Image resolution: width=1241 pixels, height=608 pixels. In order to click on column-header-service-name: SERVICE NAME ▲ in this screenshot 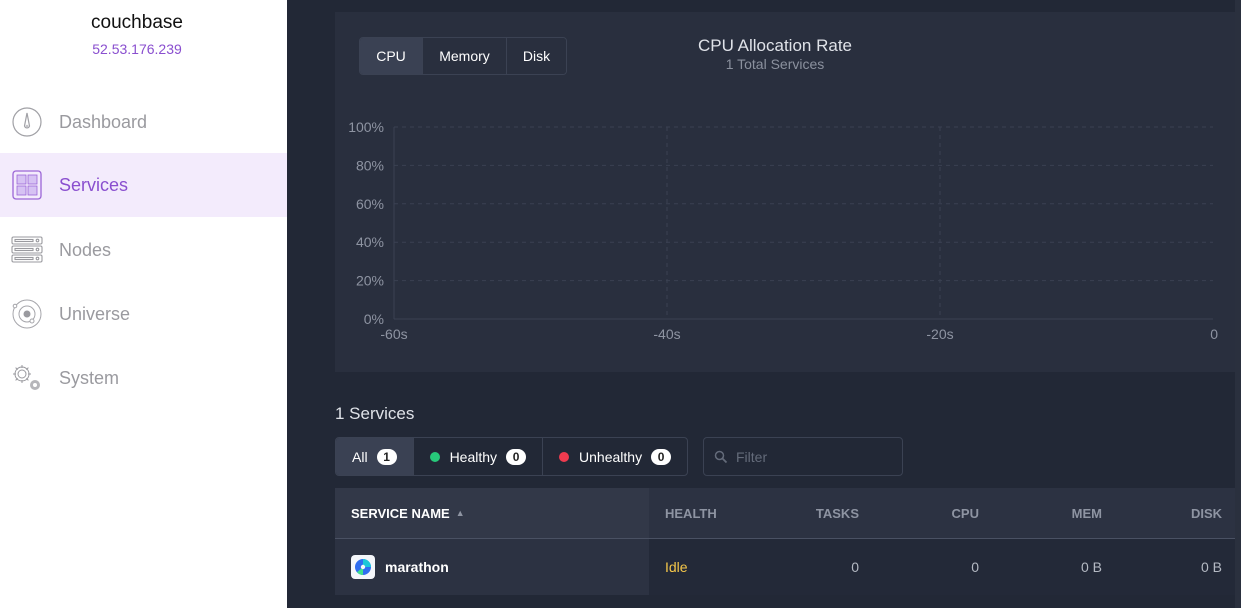, I will do `click(492, 513)`.